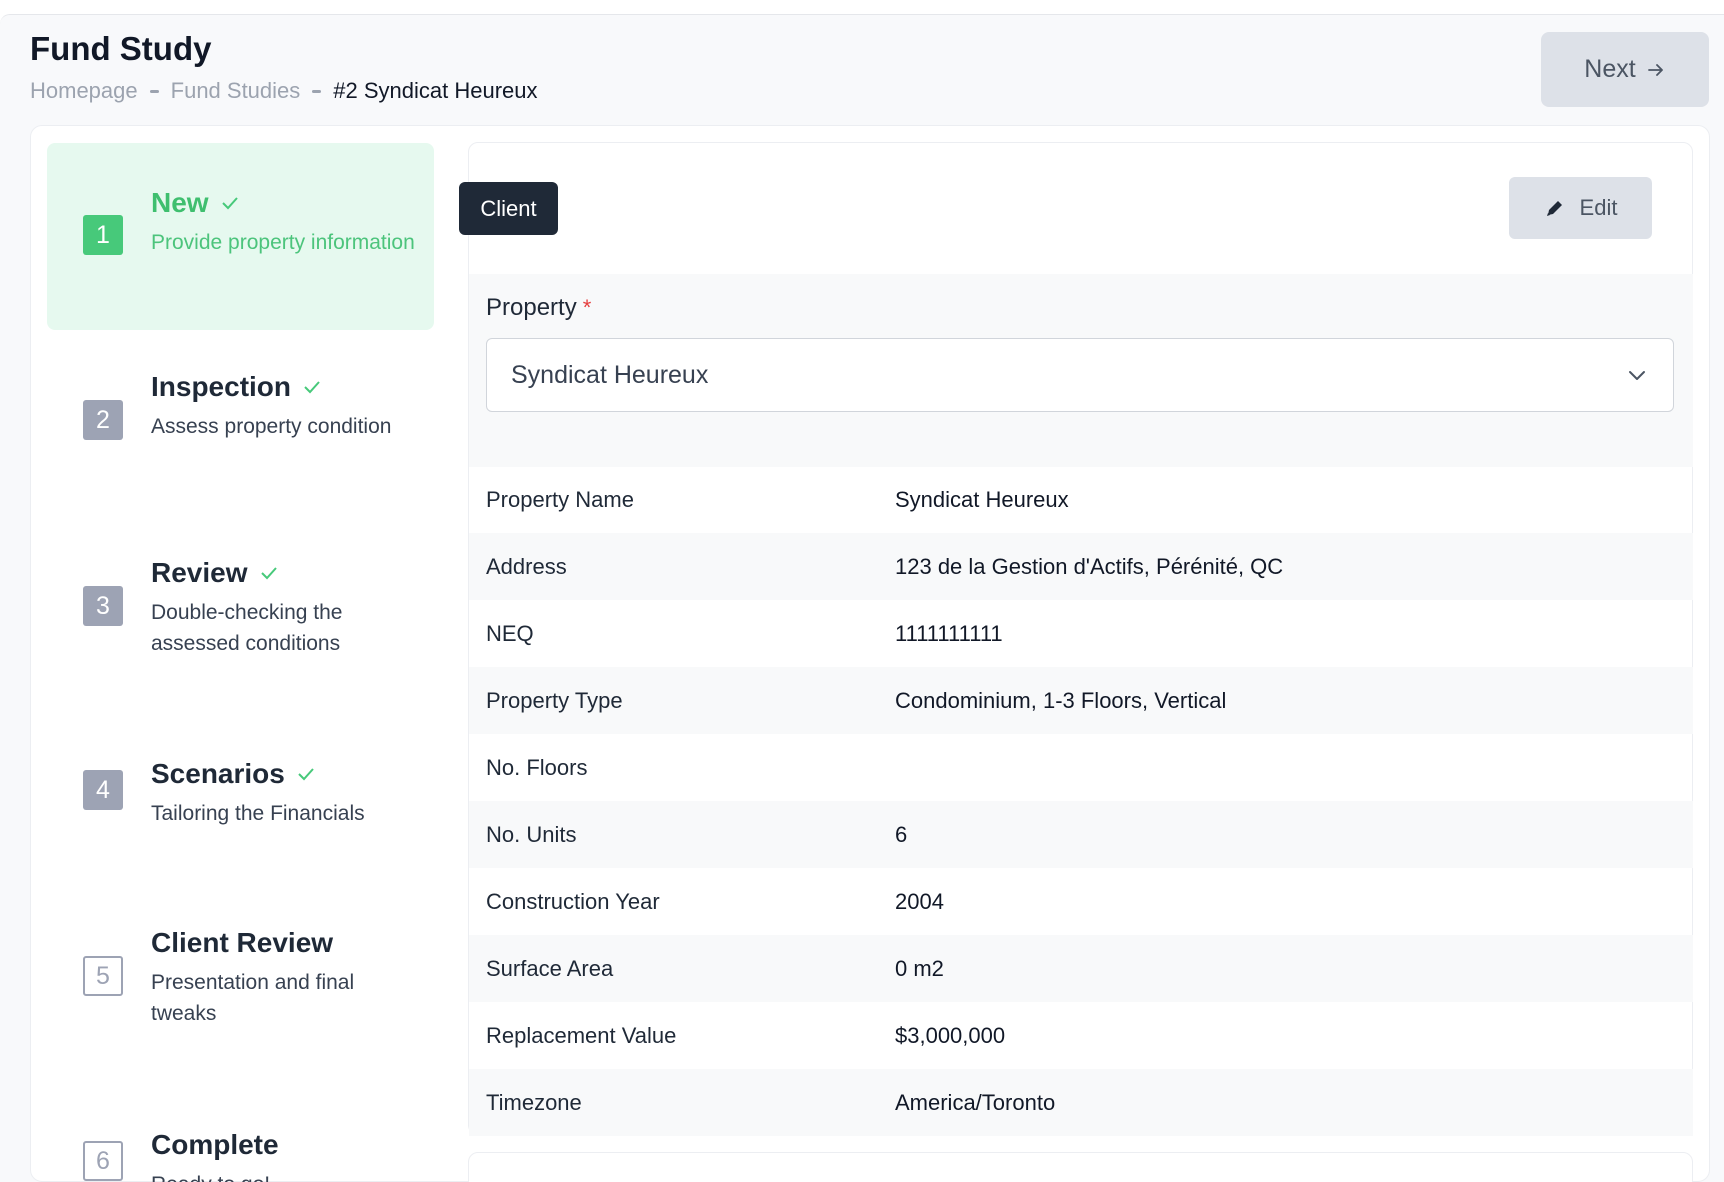 This screenshot has height=1182, width=1724. I want to click on breadcrumb-fund-studies: Fund Studies, so click(236, 91).